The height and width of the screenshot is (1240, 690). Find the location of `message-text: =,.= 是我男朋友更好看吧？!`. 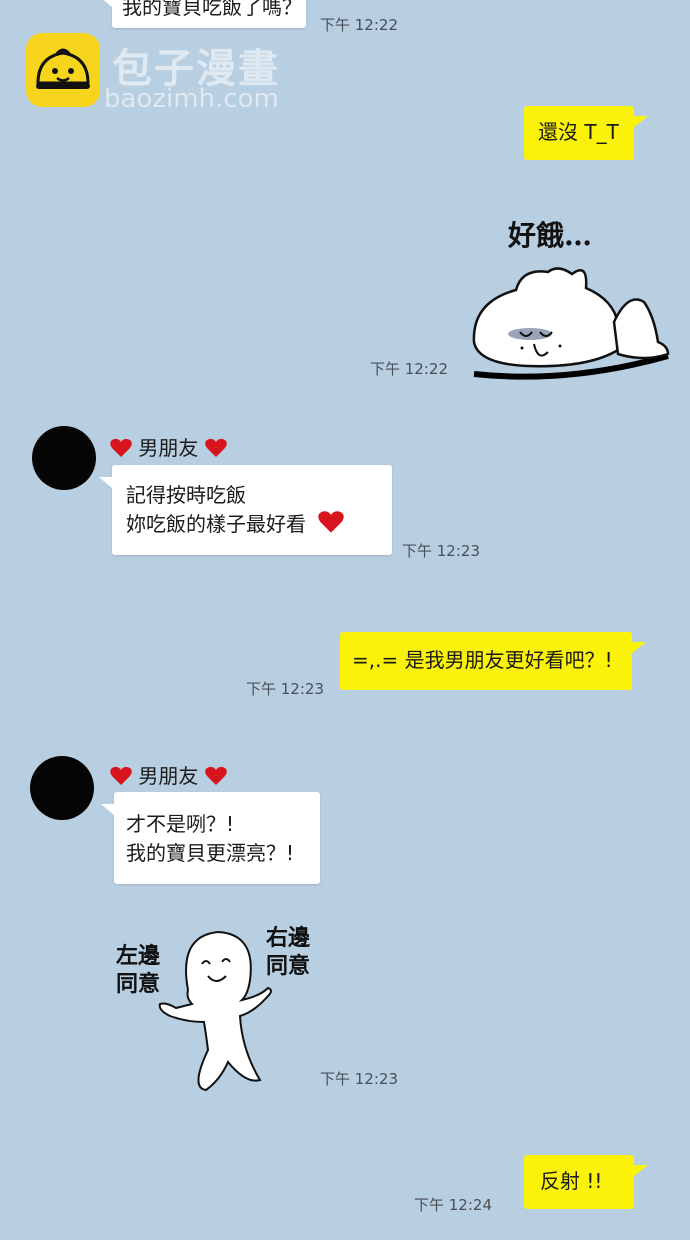

message-text: =,.= 是我男朋友更好看吧？! is located at coordinates (482, 660).